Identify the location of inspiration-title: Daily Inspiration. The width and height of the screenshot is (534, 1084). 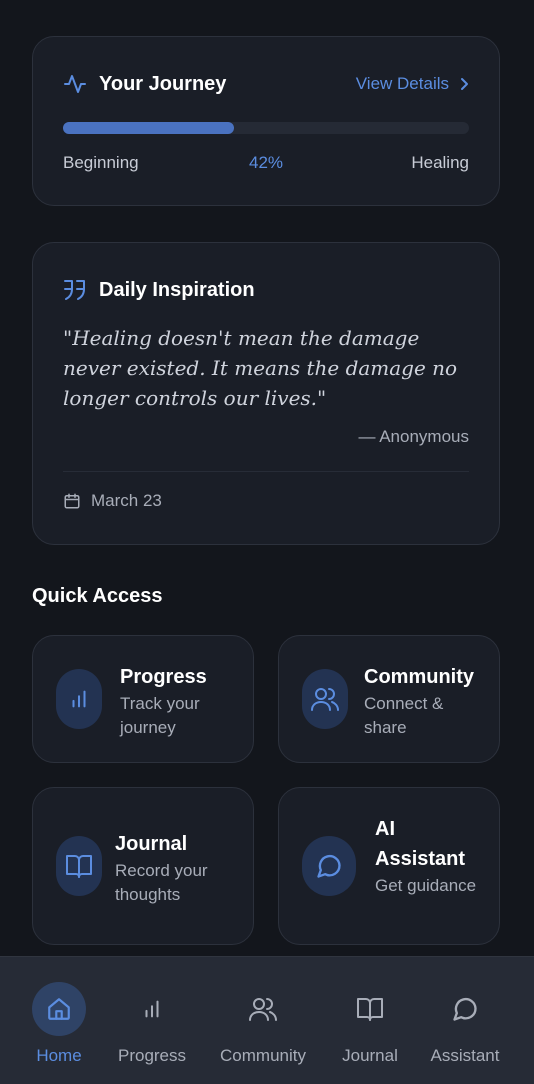
(177, 289).